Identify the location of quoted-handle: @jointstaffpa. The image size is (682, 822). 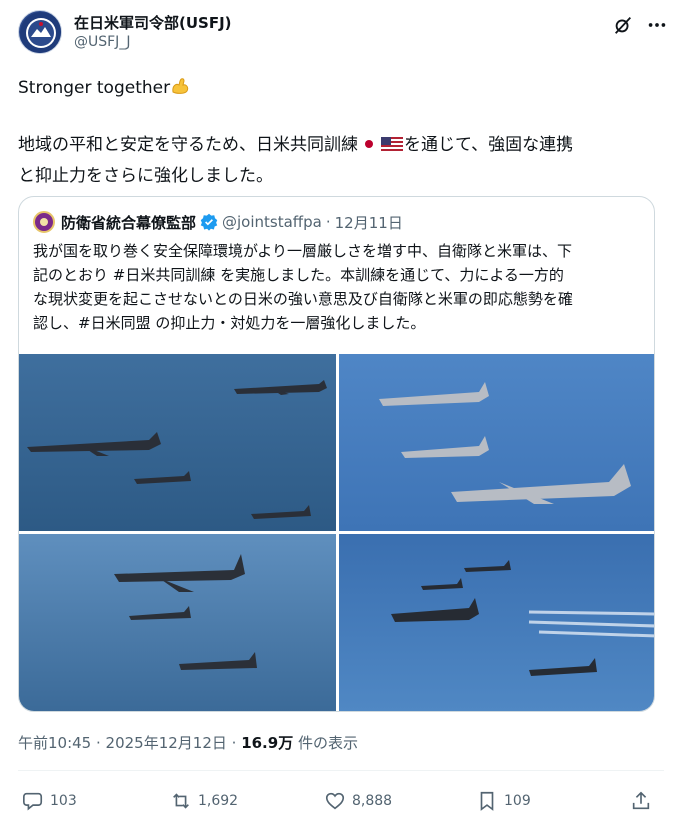
(272, 222).